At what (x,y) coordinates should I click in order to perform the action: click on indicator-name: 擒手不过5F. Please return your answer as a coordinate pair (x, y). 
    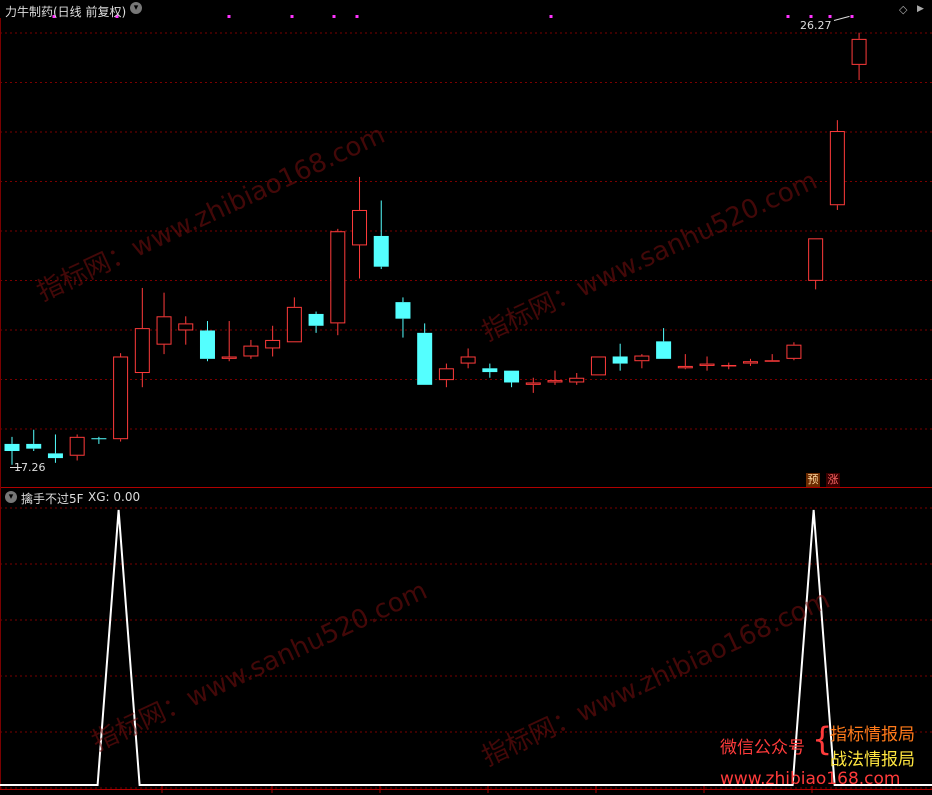
    Looking at the image, I should click on (52, 499).